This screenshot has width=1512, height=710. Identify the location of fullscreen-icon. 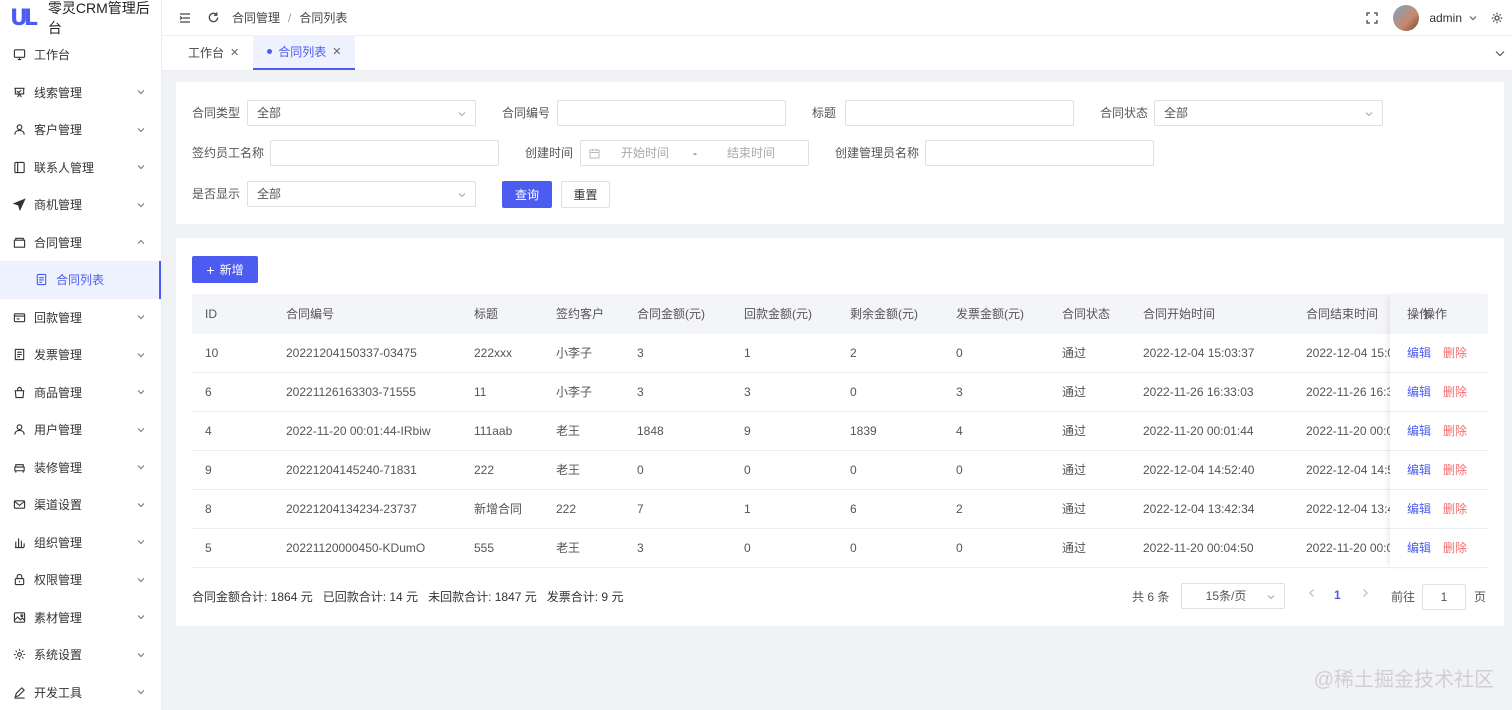
(1372, 18).